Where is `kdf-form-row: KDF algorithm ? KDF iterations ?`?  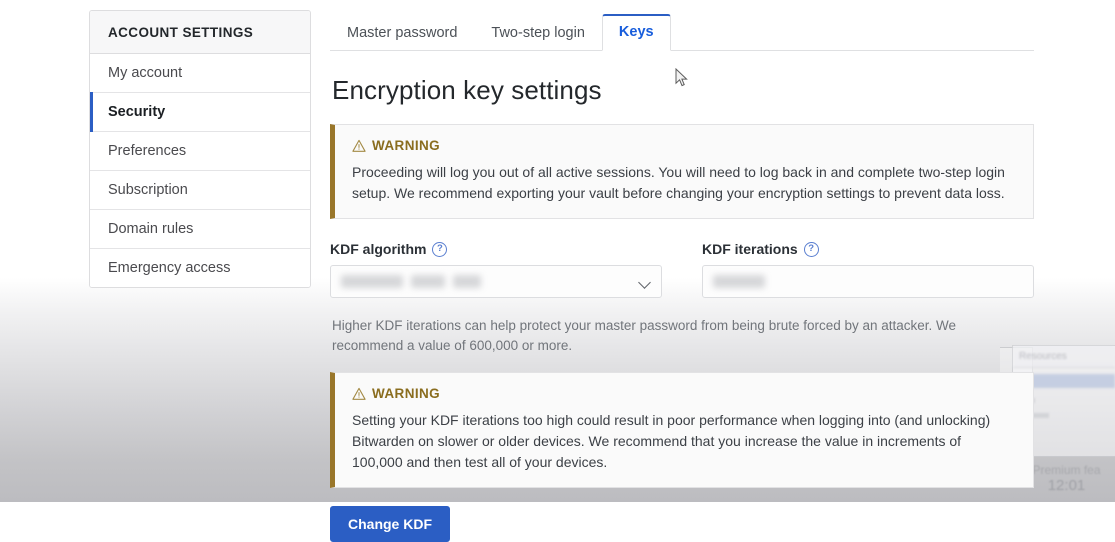
kdf-form-row: KDF algorithm ? KDF iterations ? is located at coordinates (682, 269).